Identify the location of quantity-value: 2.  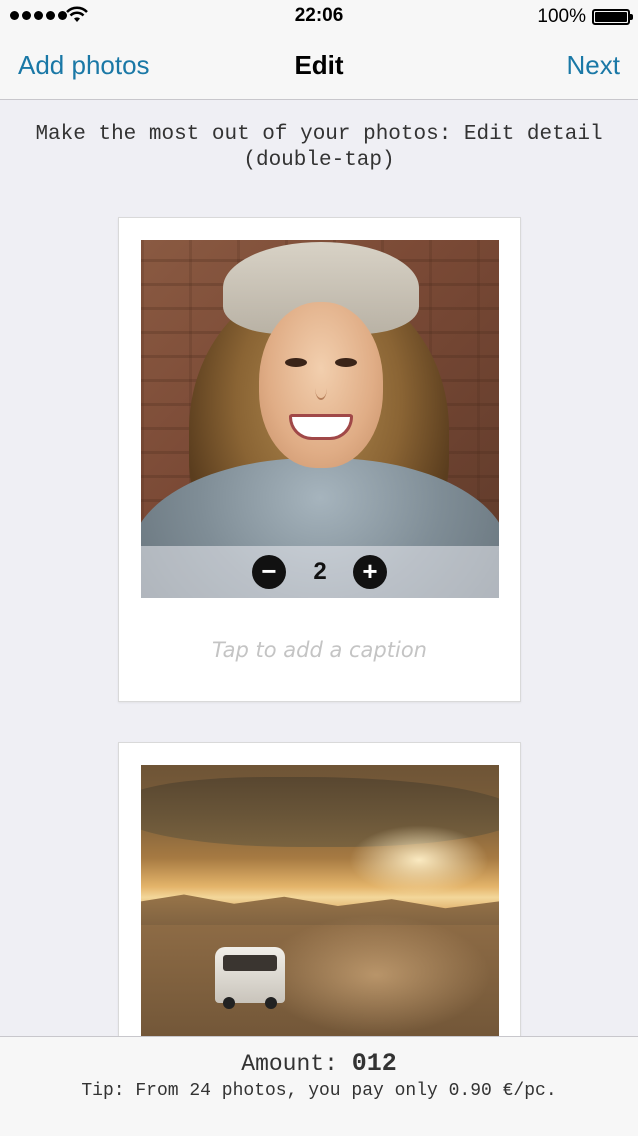
(320, 571).